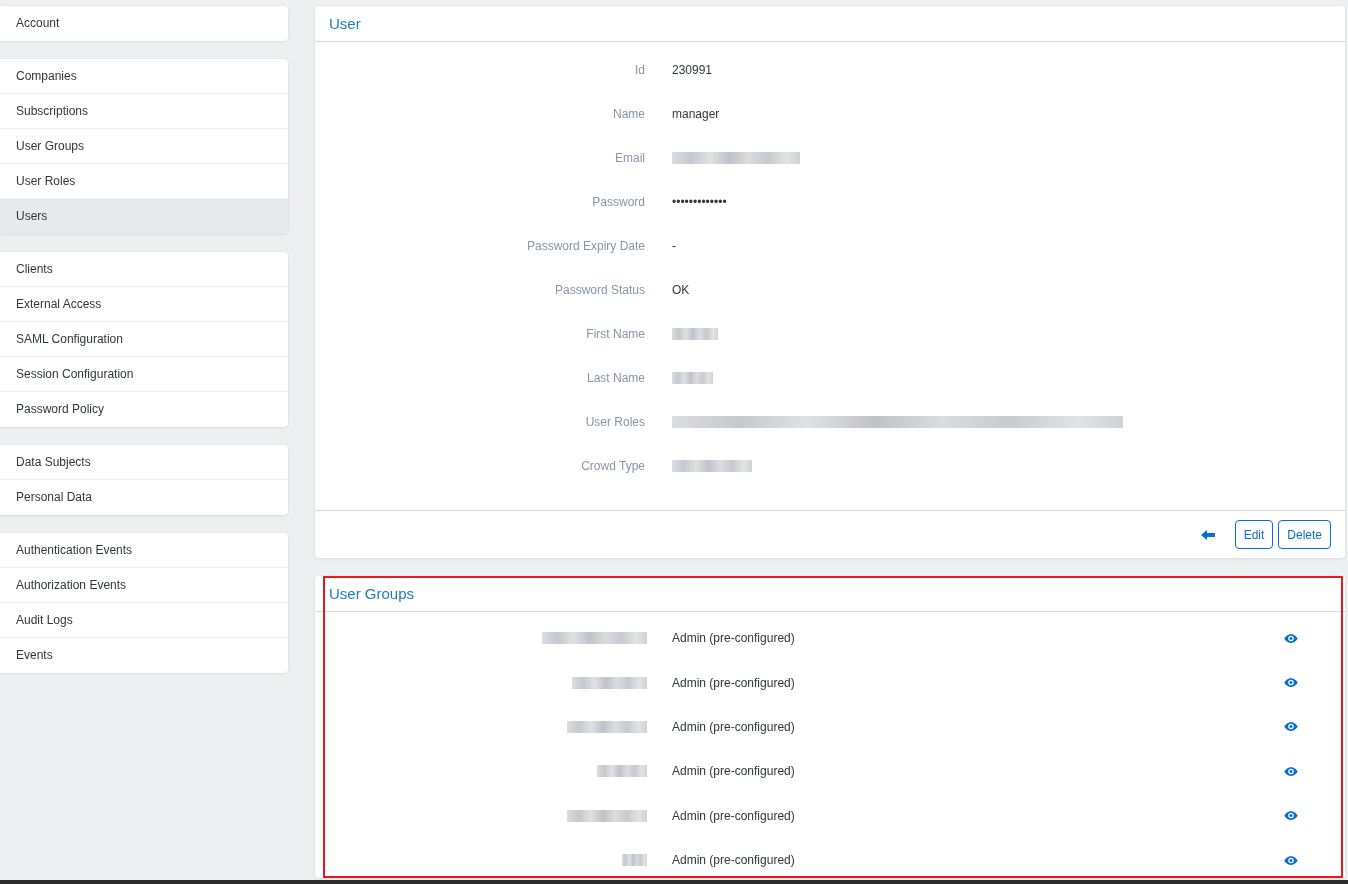 This screenshot has width=1348, height=884. Describe the element at coordinates (674, 246) in the screenshot. I see `field-value: -` at that location.